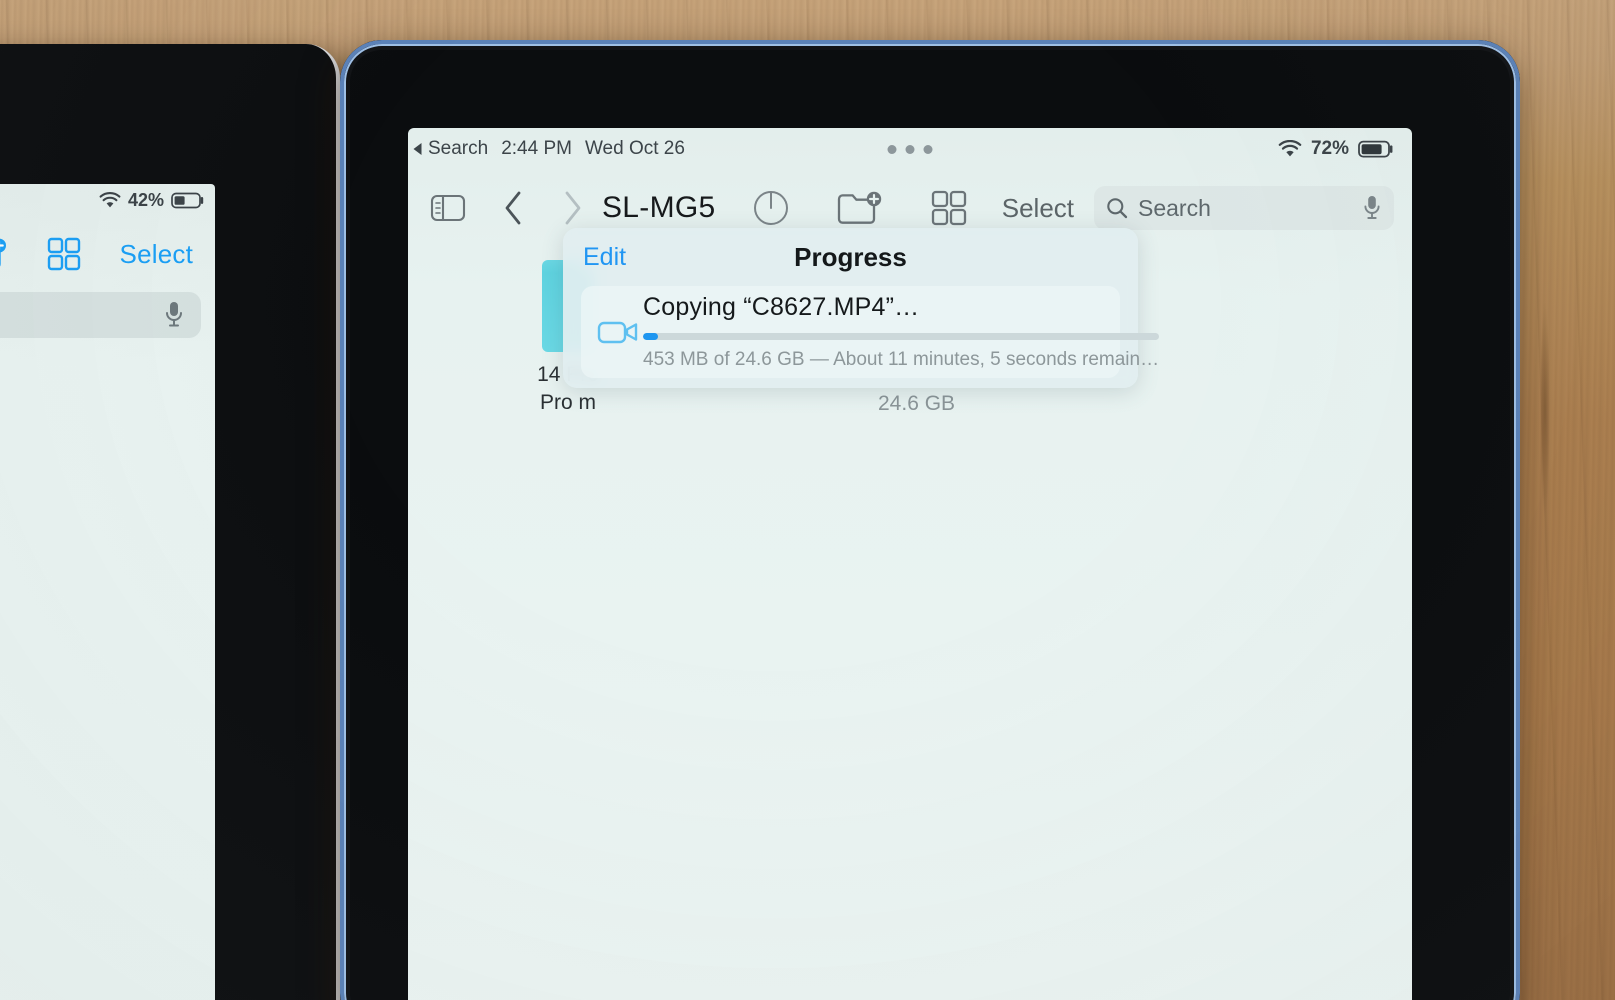 The width and height of the screenshot is (1615, 1000). What do you see at coordinates (1244, 208) in the screenshot?
I see `search-field: Search` at bounding box center [1244, 208].